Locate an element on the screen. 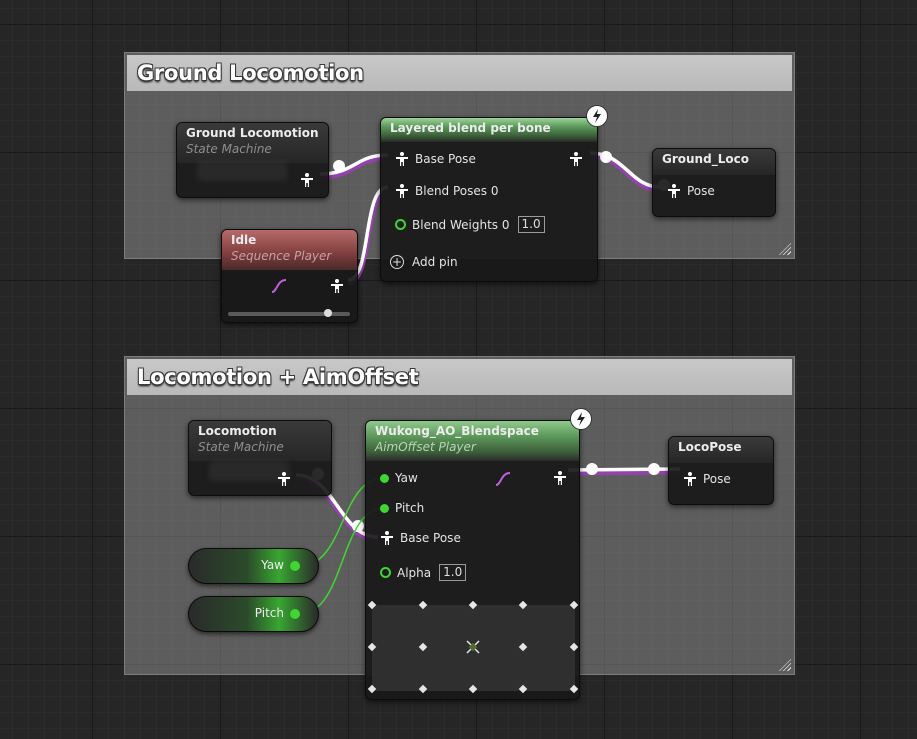  blend-weights-pin: Blend Weights 0 1.0 is located at coordinates (470, 224).